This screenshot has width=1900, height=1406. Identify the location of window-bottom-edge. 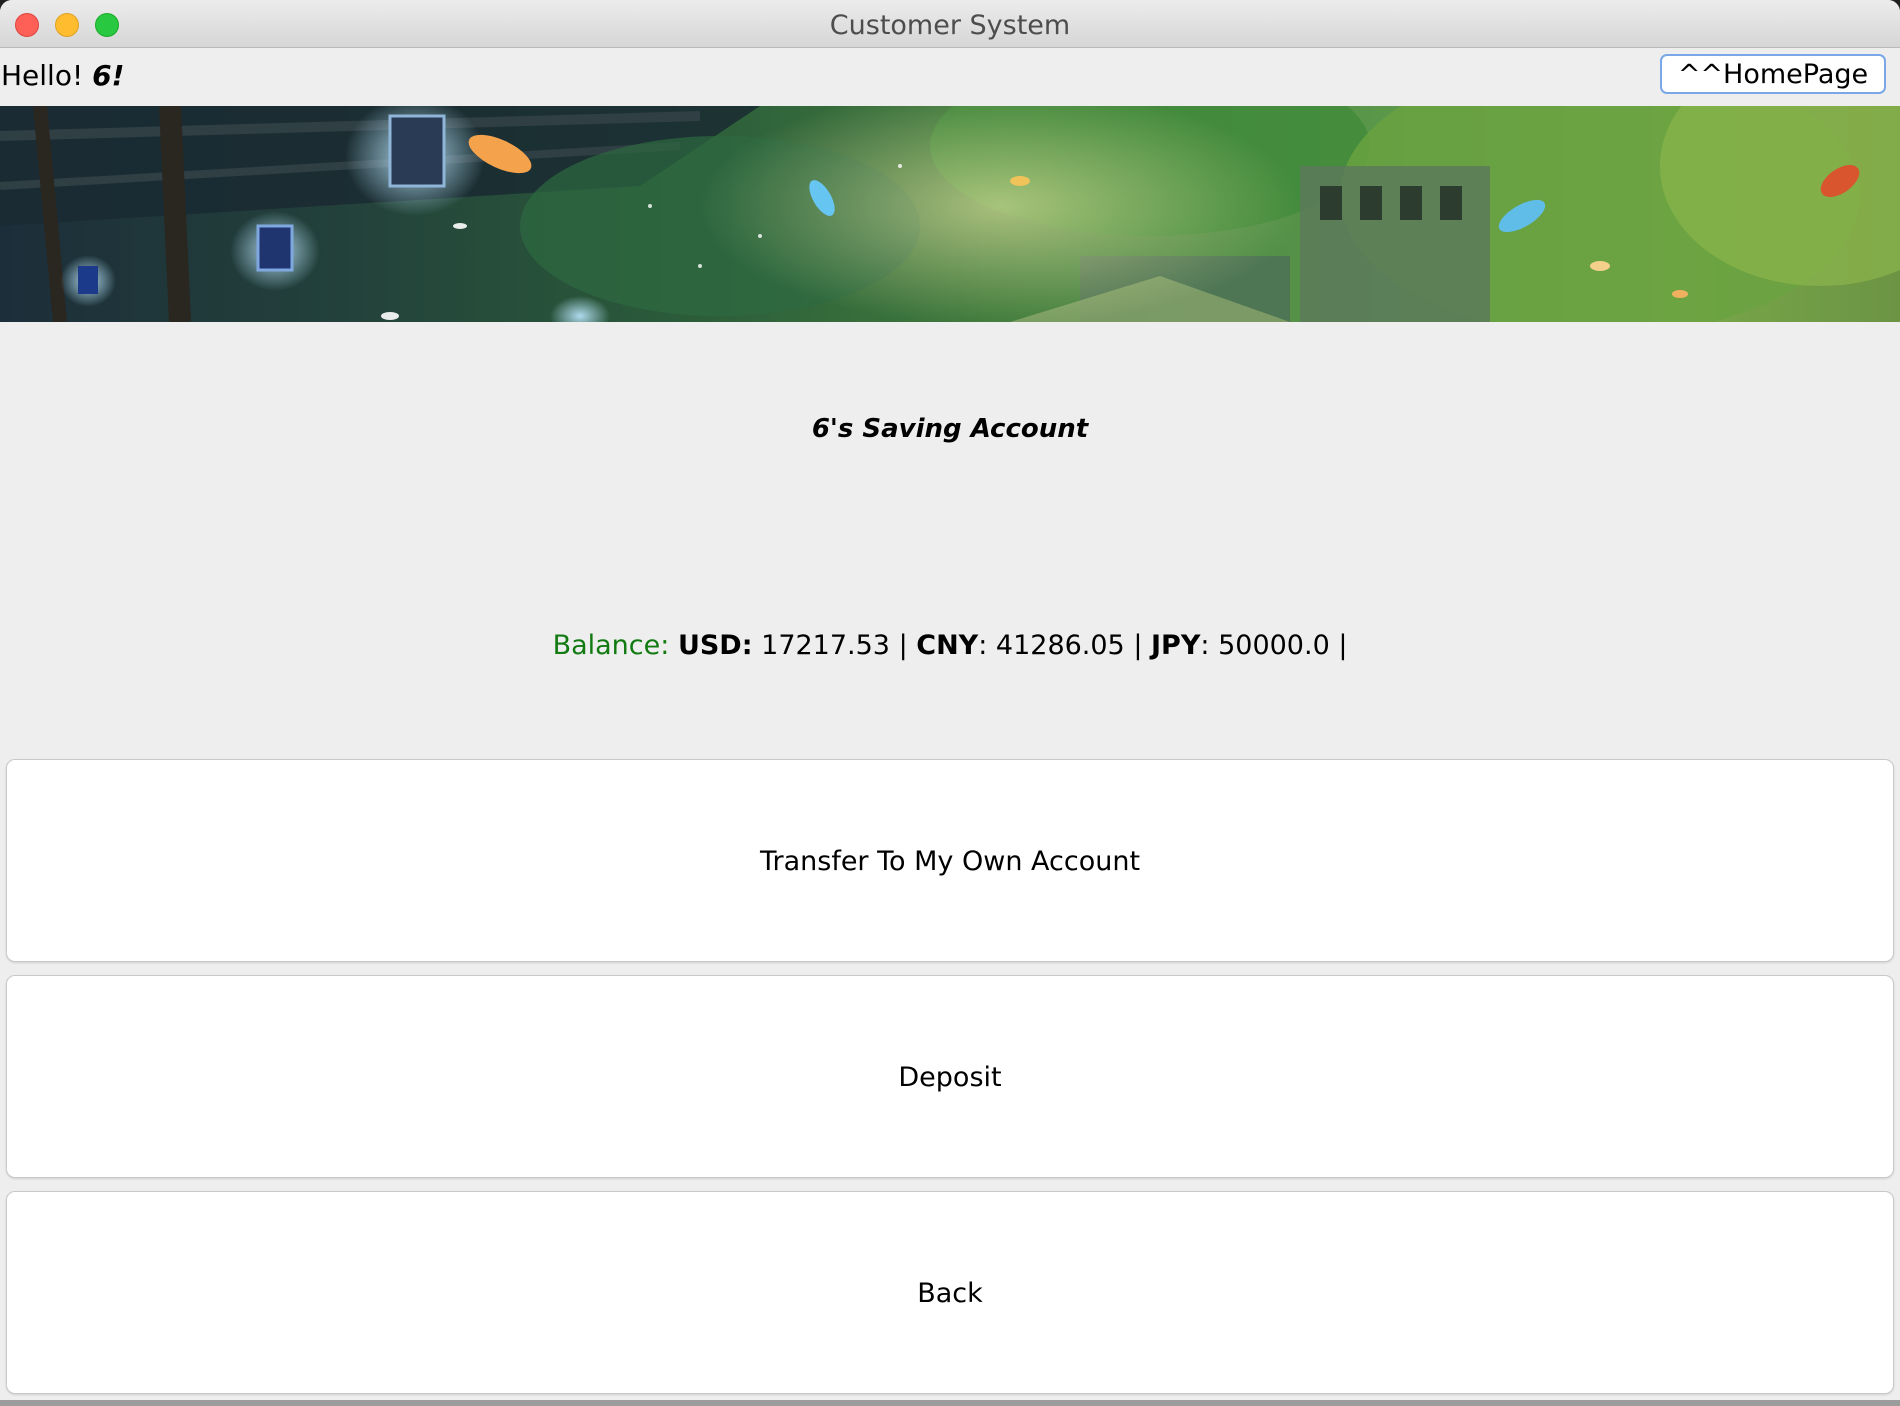
(950, 1403).